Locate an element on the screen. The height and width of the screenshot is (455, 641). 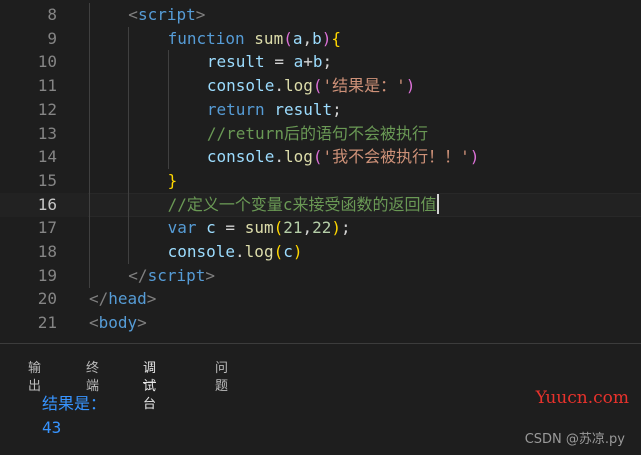
tab-debug-console: 调试台 is located at coordinates (150, 386).